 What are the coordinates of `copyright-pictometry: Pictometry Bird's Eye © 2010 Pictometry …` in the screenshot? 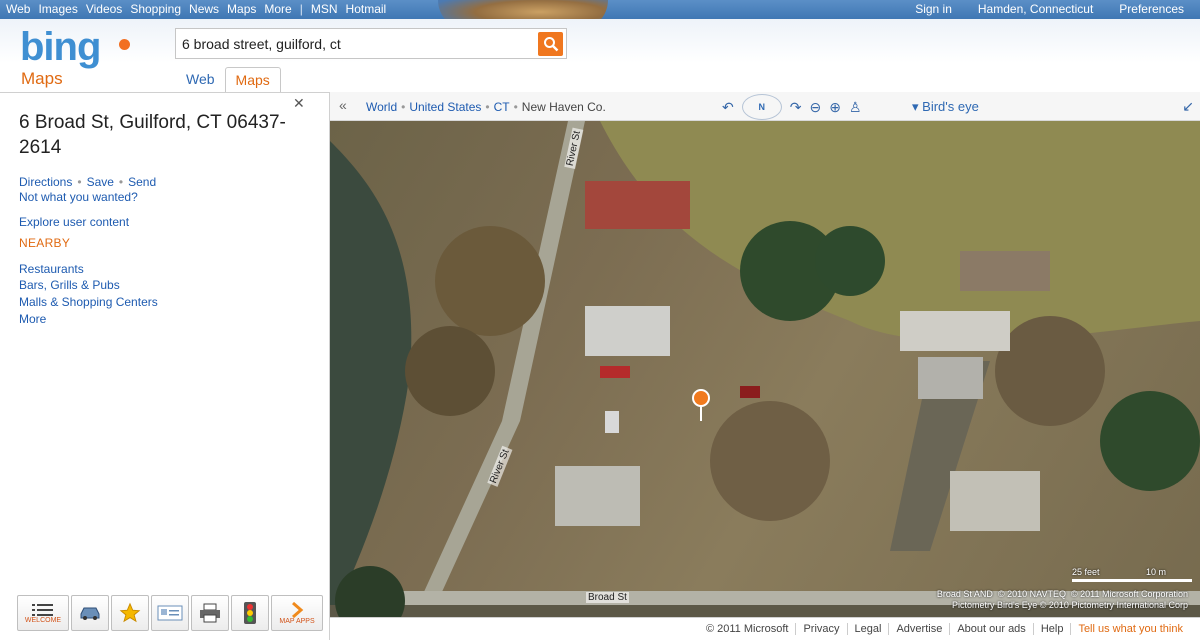 It's located at (1070, 605).